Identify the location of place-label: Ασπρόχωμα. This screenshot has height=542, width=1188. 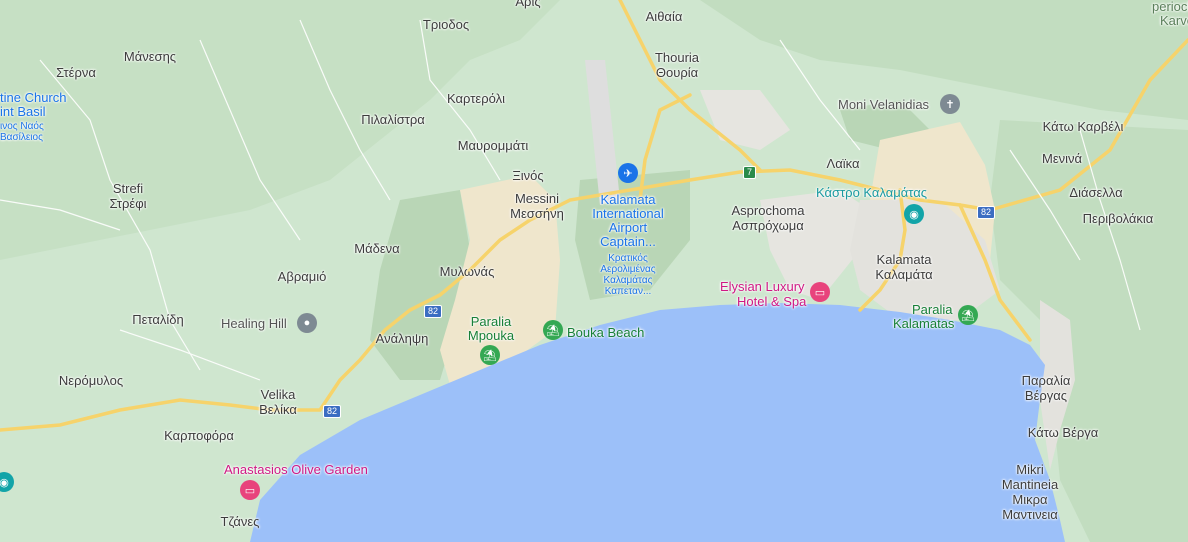
(768, 226).